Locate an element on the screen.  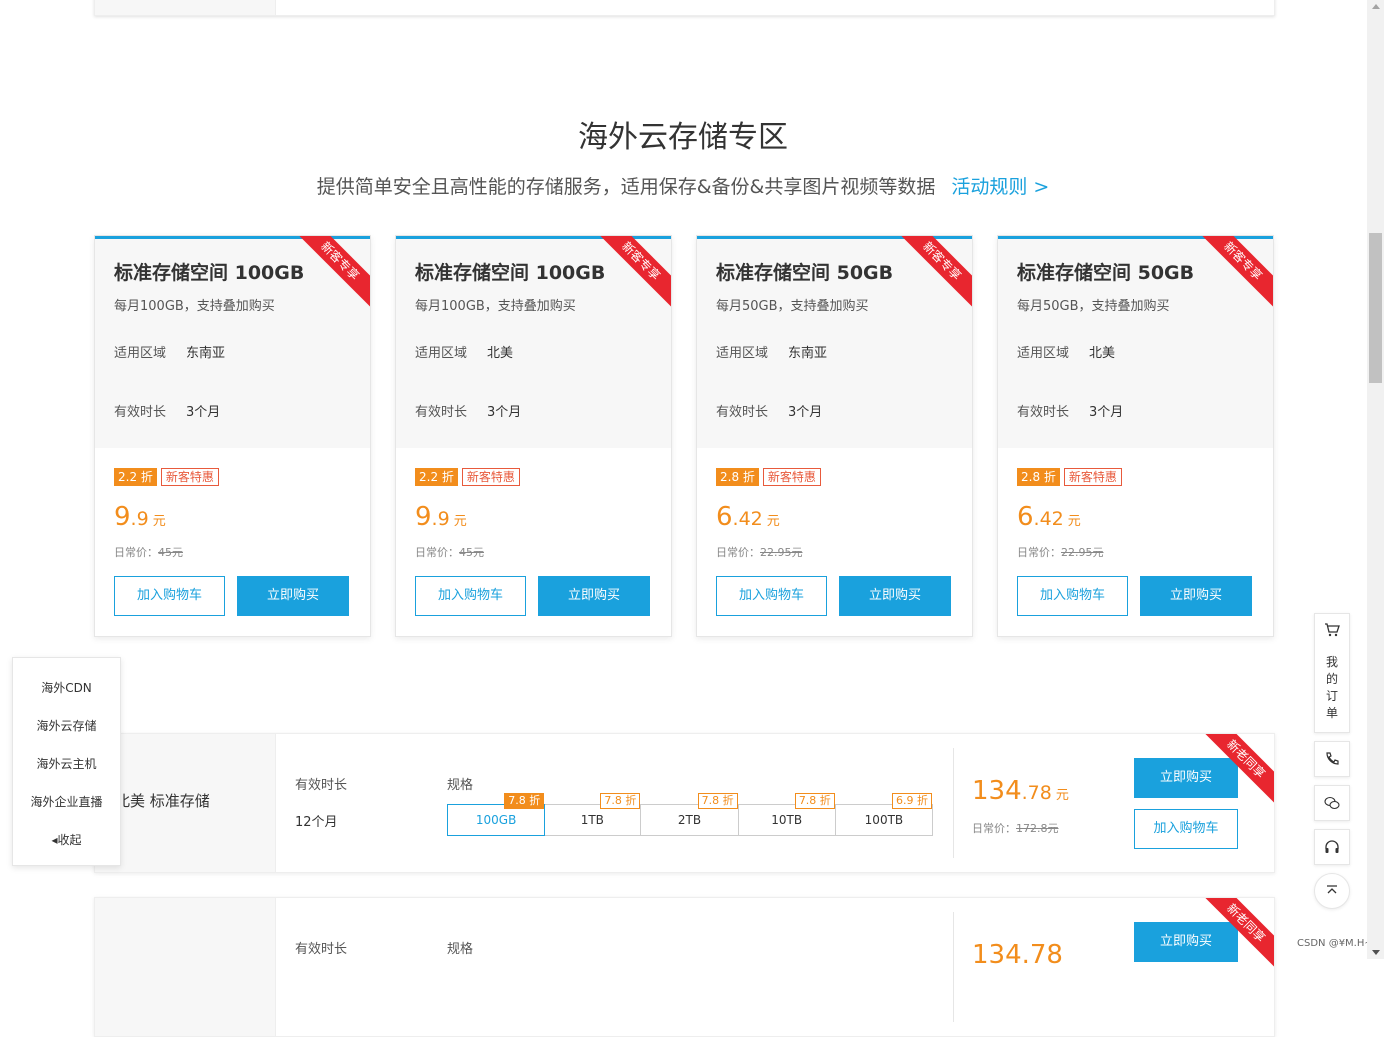
side-nav-item-host: 海外云主机 is located at coordinates (66, 763).